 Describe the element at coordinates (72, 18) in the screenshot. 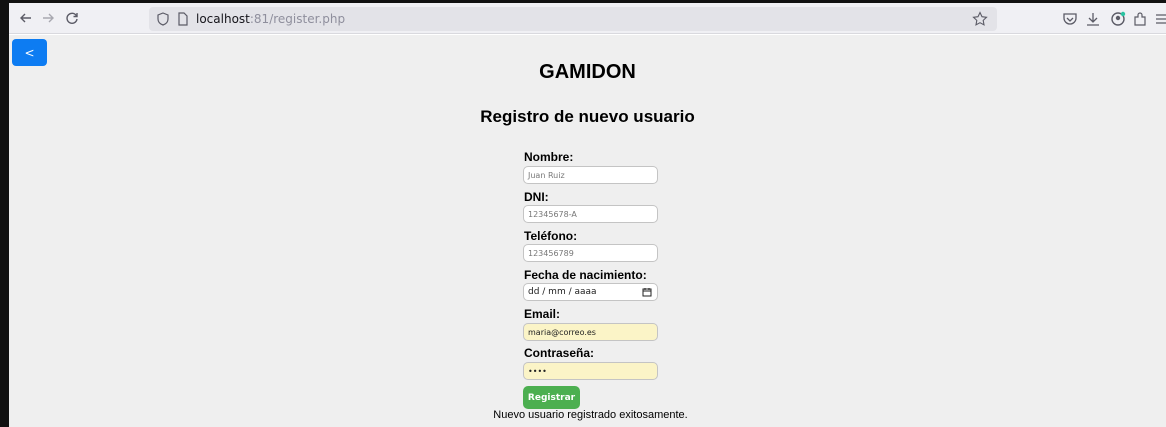

I see `reload-icon` at that location.